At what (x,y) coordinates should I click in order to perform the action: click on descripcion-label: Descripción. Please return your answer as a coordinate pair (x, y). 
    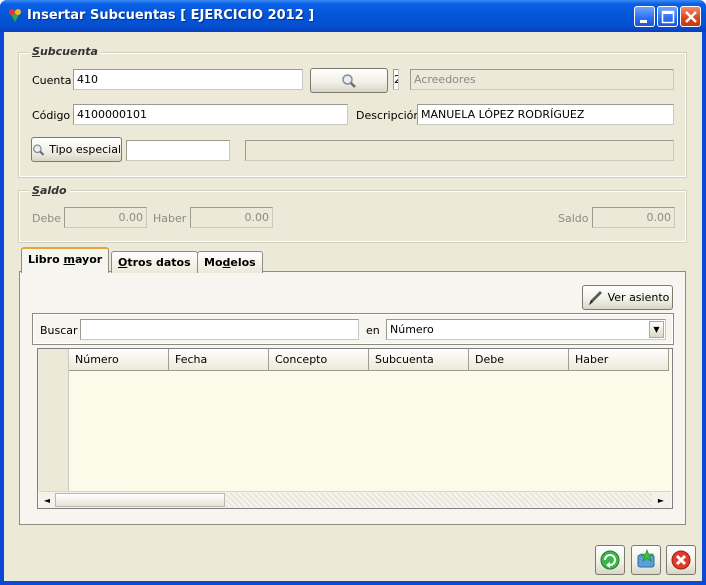
    Looking at the image, I should click on (388, 115).